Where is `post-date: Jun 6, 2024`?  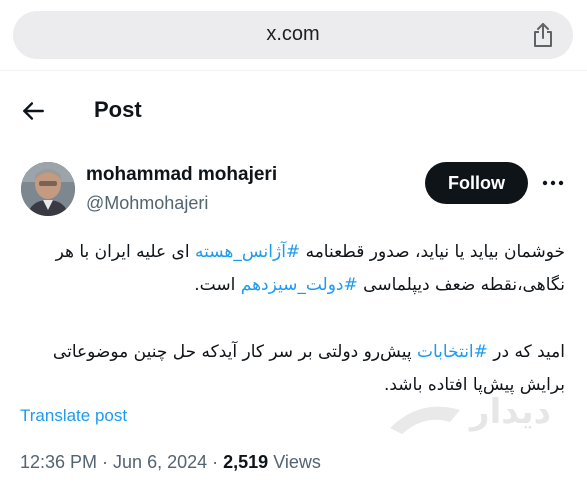
post-date: Jun 6, 2024 is located at coordinates (160, 462).